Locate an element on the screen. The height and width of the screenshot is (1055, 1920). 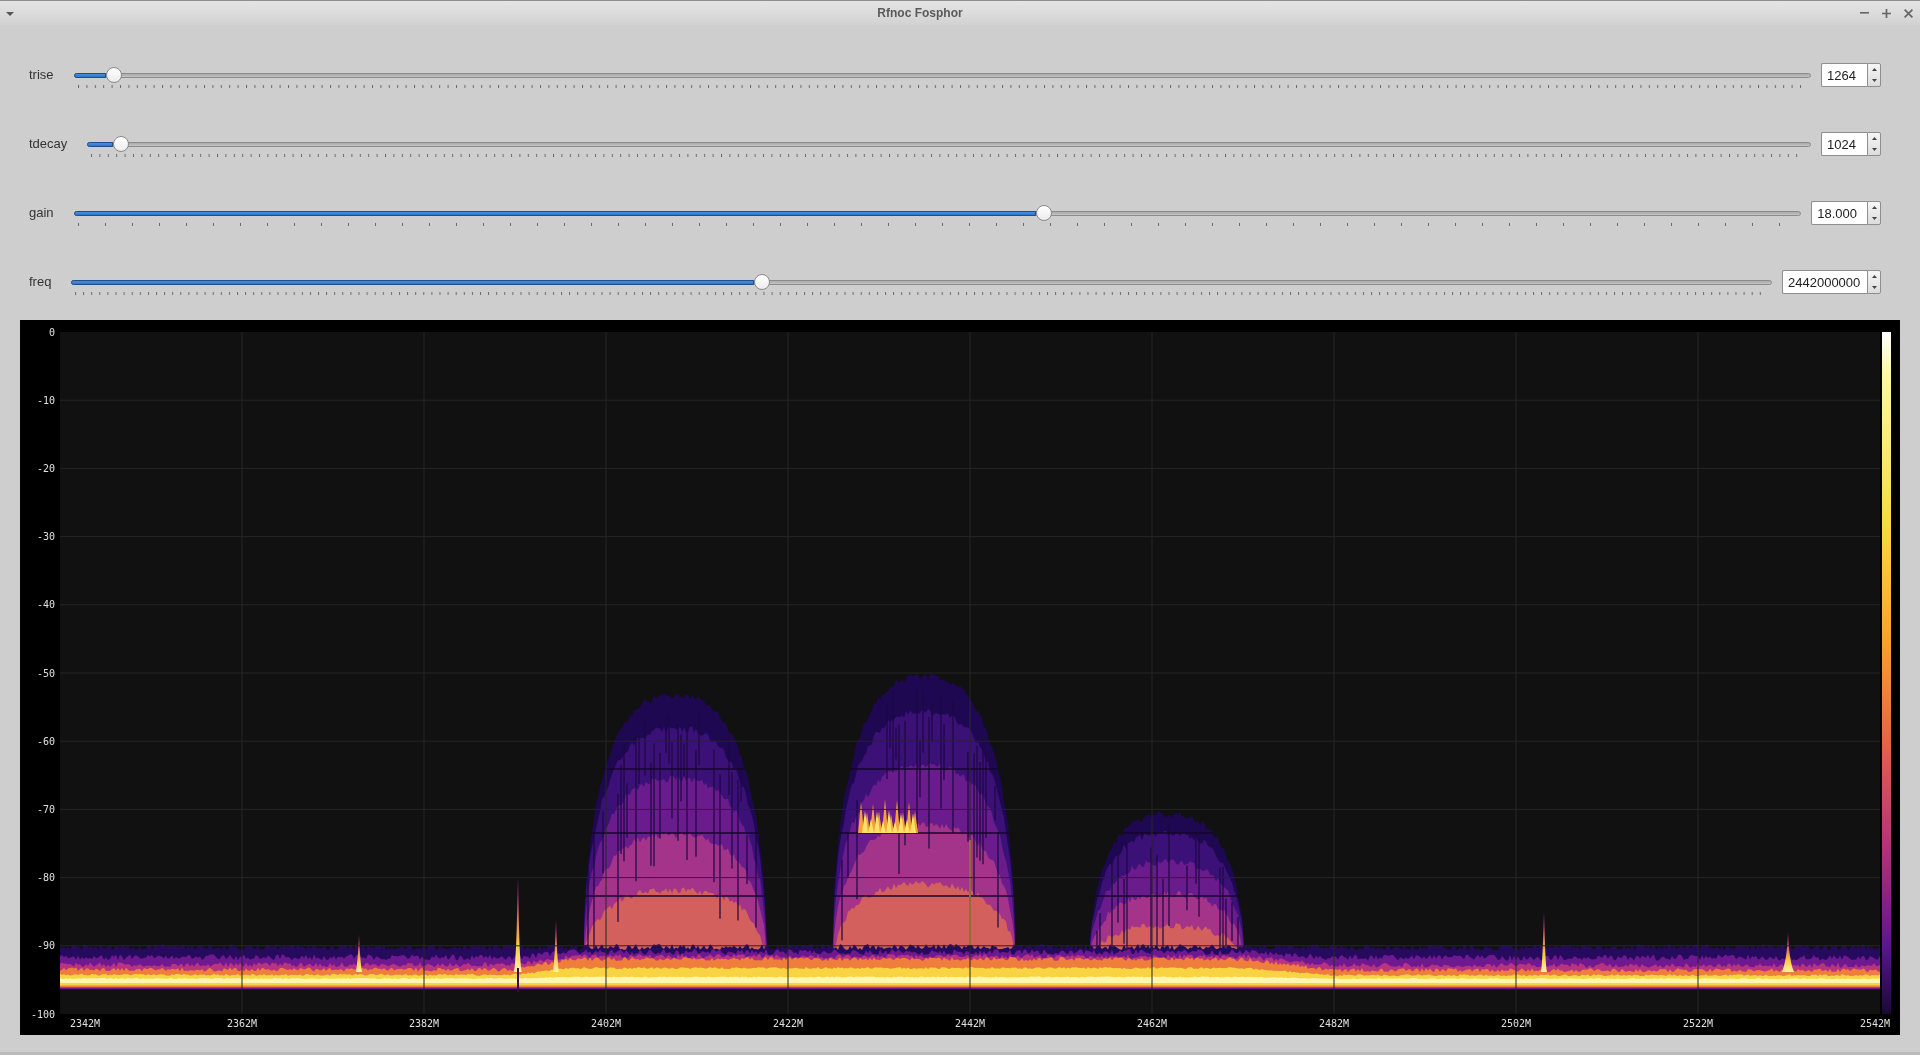
y-axis-label: -70 is located at coordinates (45, 809).